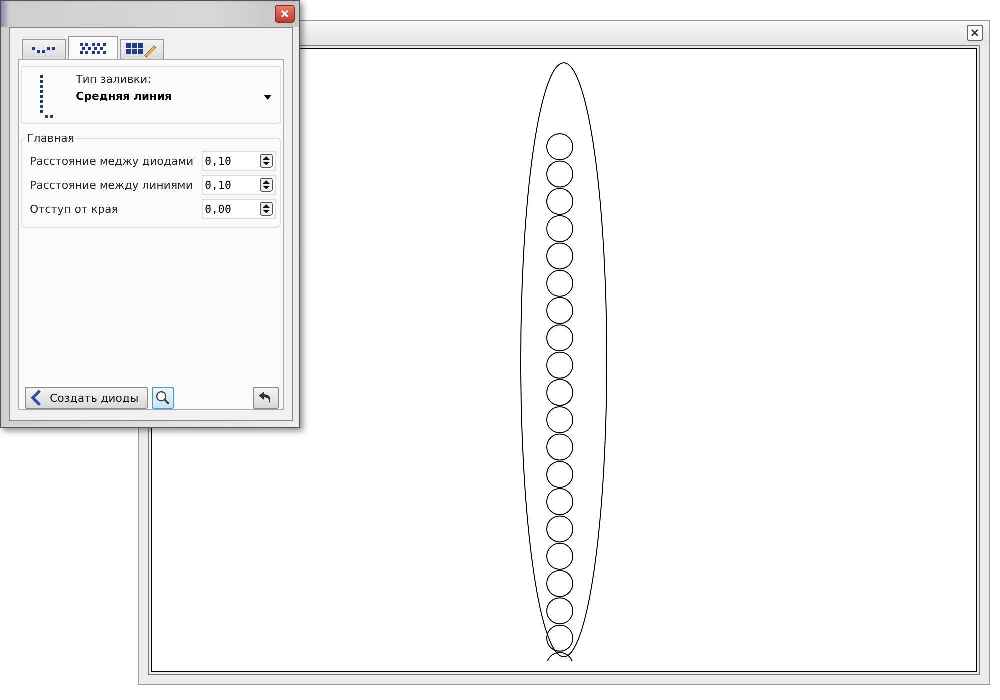 This screenshot has width=1000, height=700. Describe the element at coordinates (268, 97) in the screenshot. I see `dropdown-arrow-icon` at that location.